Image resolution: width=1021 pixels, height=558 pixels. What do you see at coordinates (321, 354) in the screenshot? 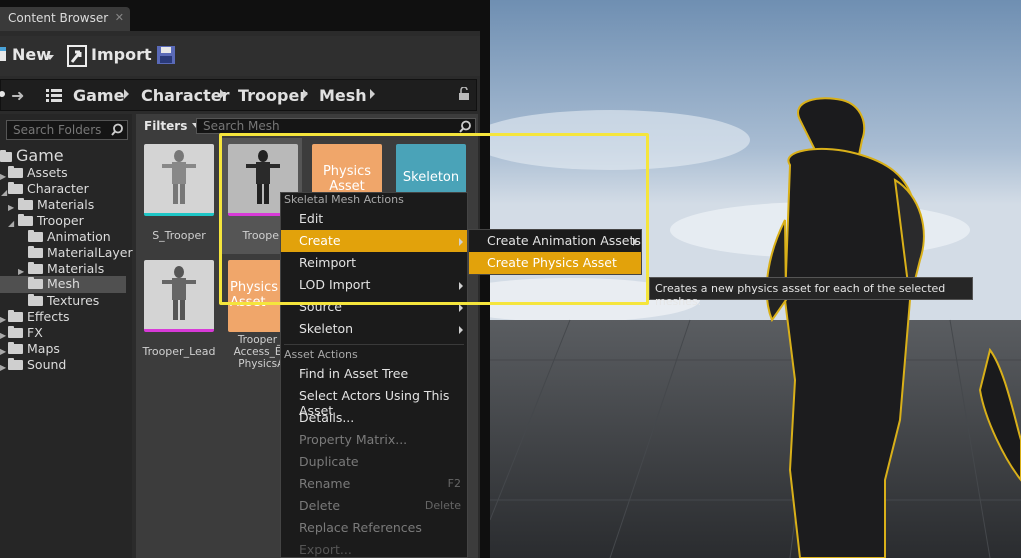
I see `menu-section-header: Asset Actions` at bounding box center [321, 354].